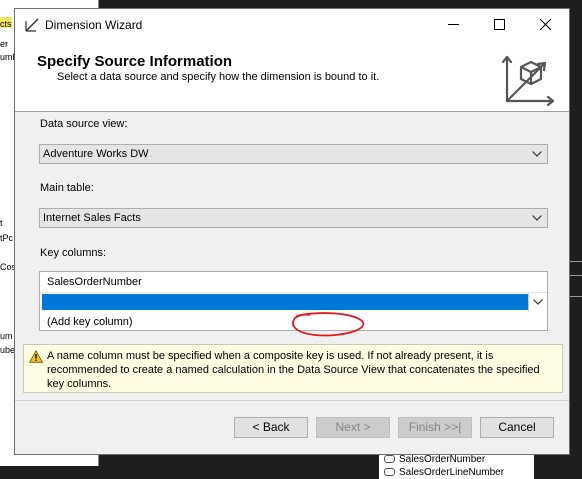  Describe the element at coordinates (271, 427) in the screenshot. I see `back-button: < Back` at that location.